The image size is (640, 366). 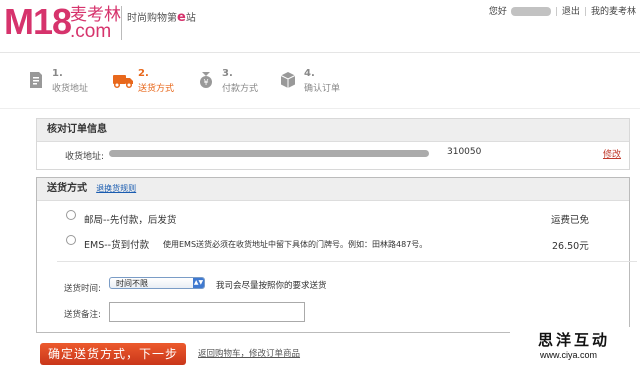 What do you see at coordinates (288, 80) in the screenshot?
I see `box-icon` at bounding box center [288, 80].